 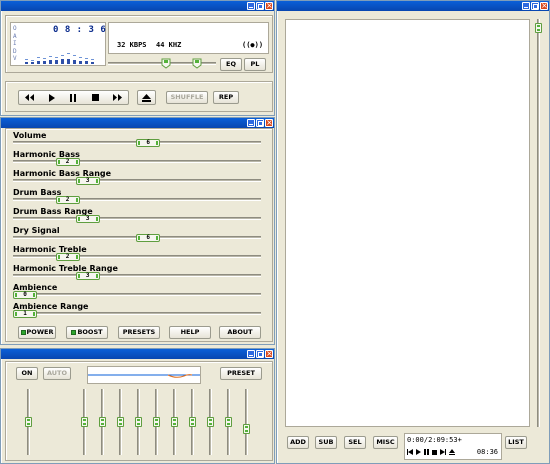 I want to click on mini-display: 0:00/2:09:53+ 08:36, so click(x=453, y=446).